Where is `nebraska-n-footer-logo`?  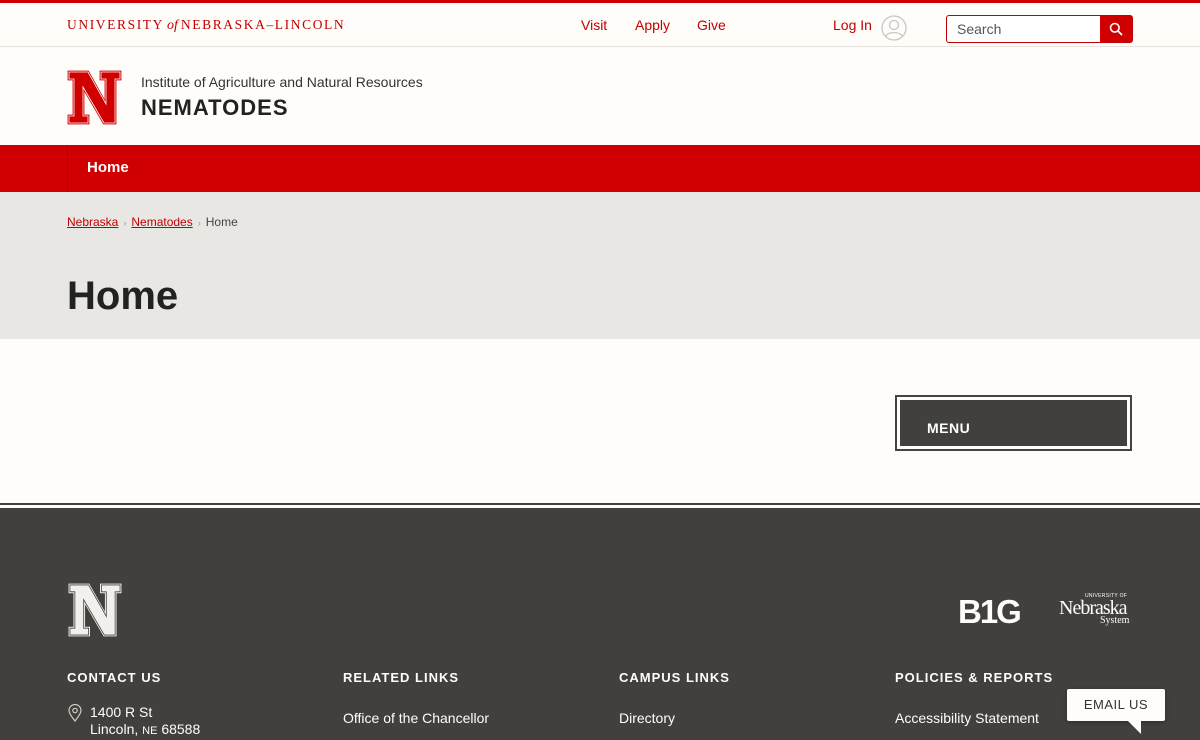 nebraska-n-footer-logo is located at coordinates (95, 610).